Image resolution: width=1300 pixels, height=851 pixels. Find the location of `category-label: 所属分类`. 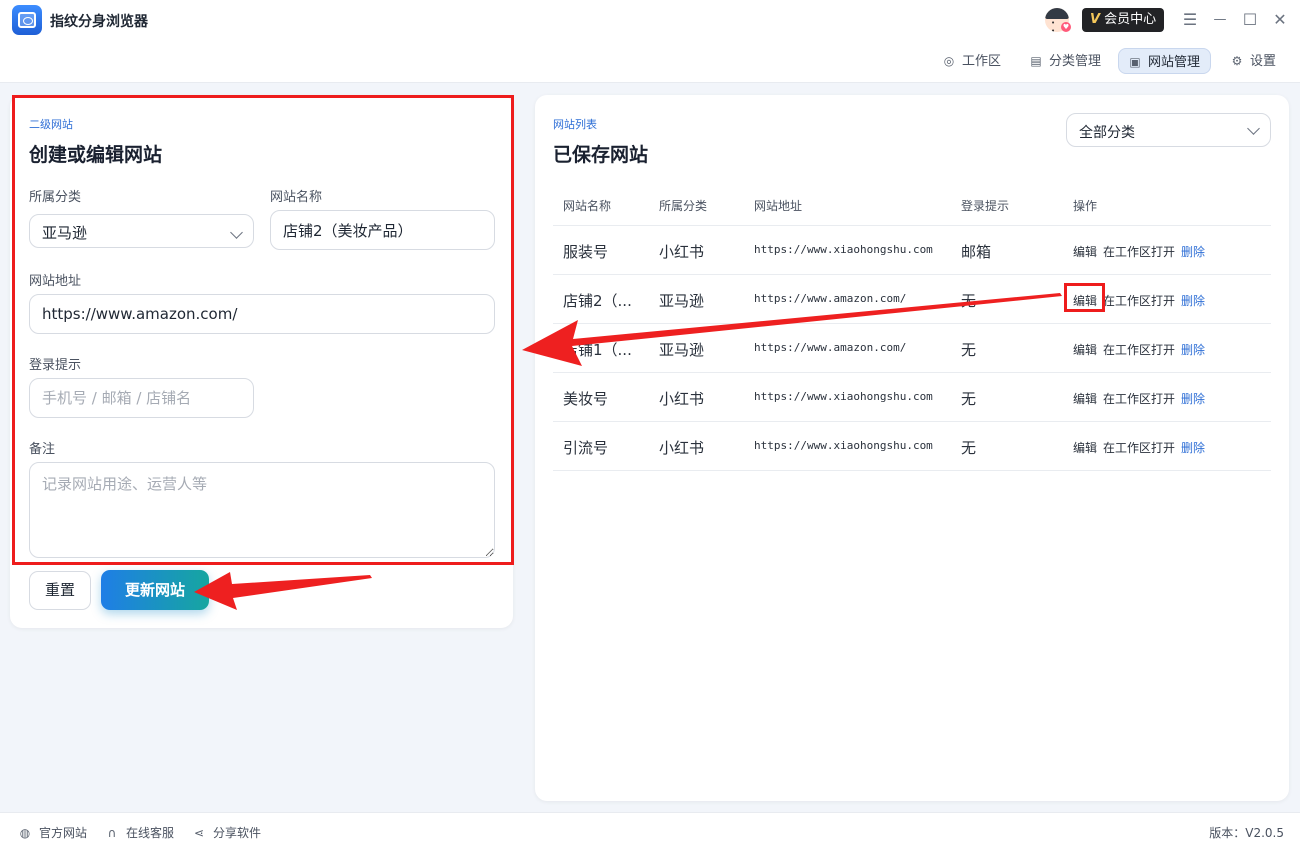

category-label: 所属分类 is located at coordinates (55, 197).